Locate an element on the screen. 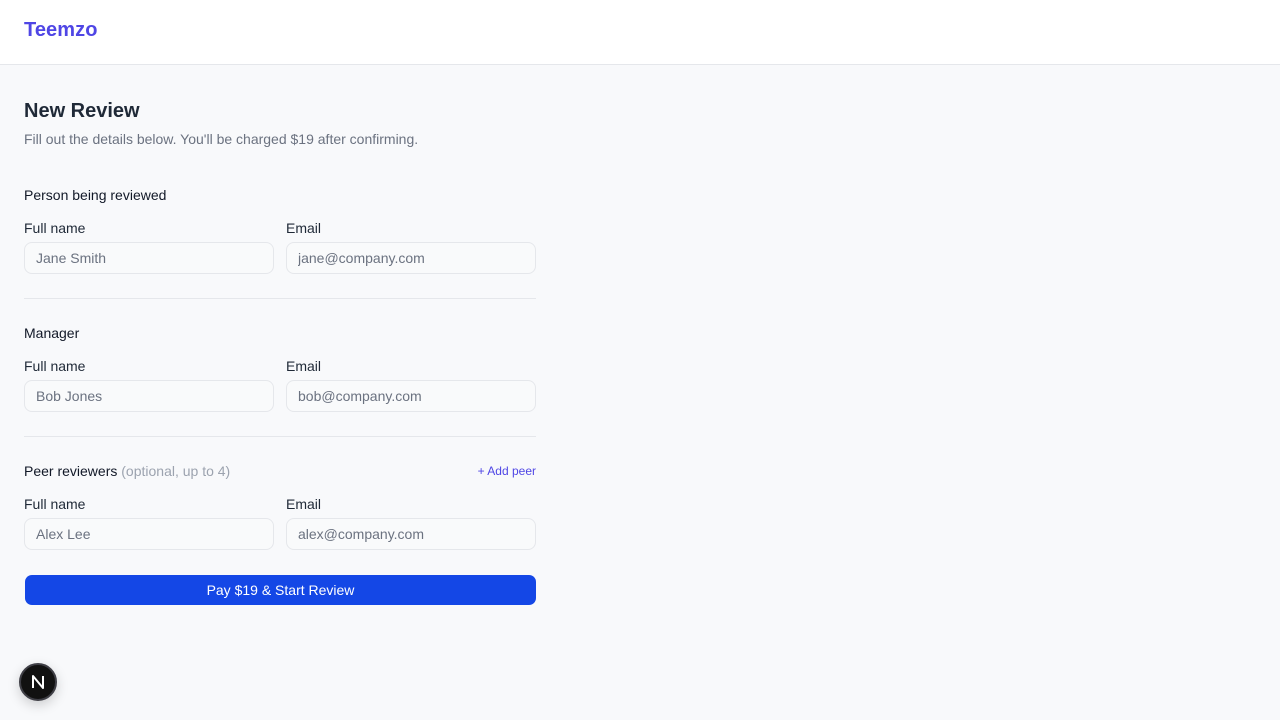 The height and width of the screenshot is (720, 1280). manager-name-field: Full name is located at coordinates (149, 384).